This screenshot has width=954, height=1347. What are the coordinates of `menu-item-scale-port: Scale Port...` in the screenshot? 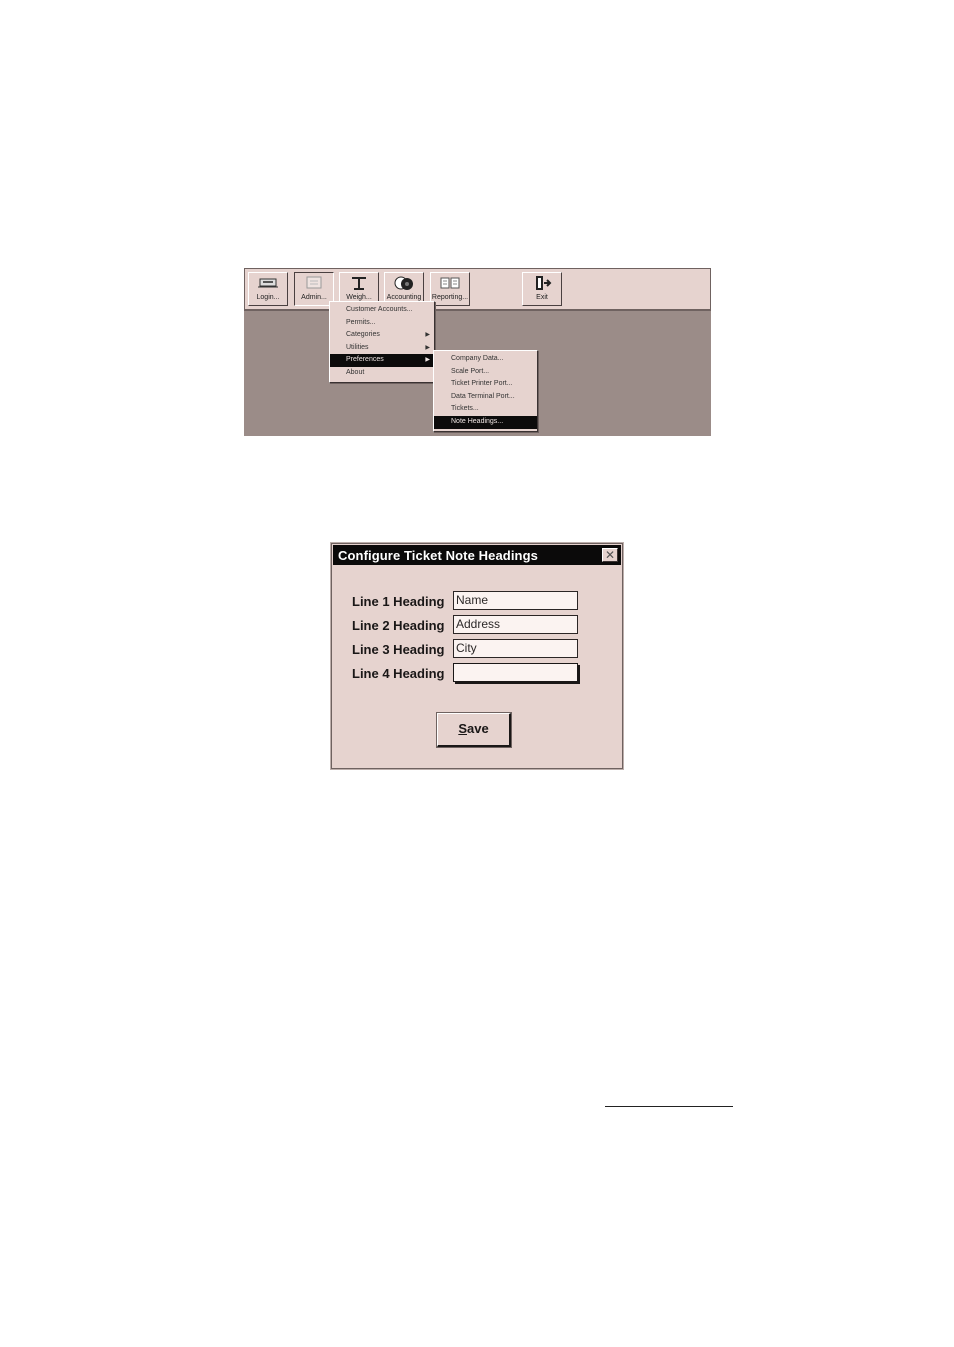 It's located at (485, 372).